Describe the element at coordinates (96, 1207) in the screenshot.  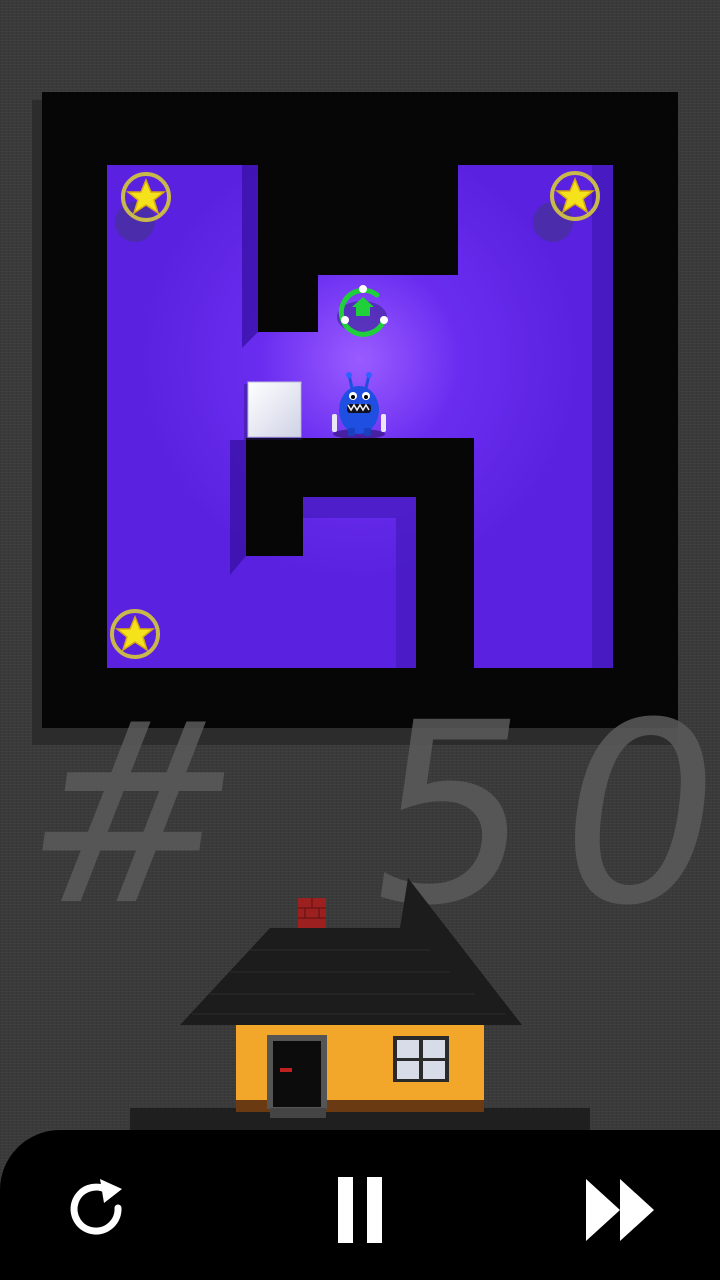
I see `restart-icon` at that location.